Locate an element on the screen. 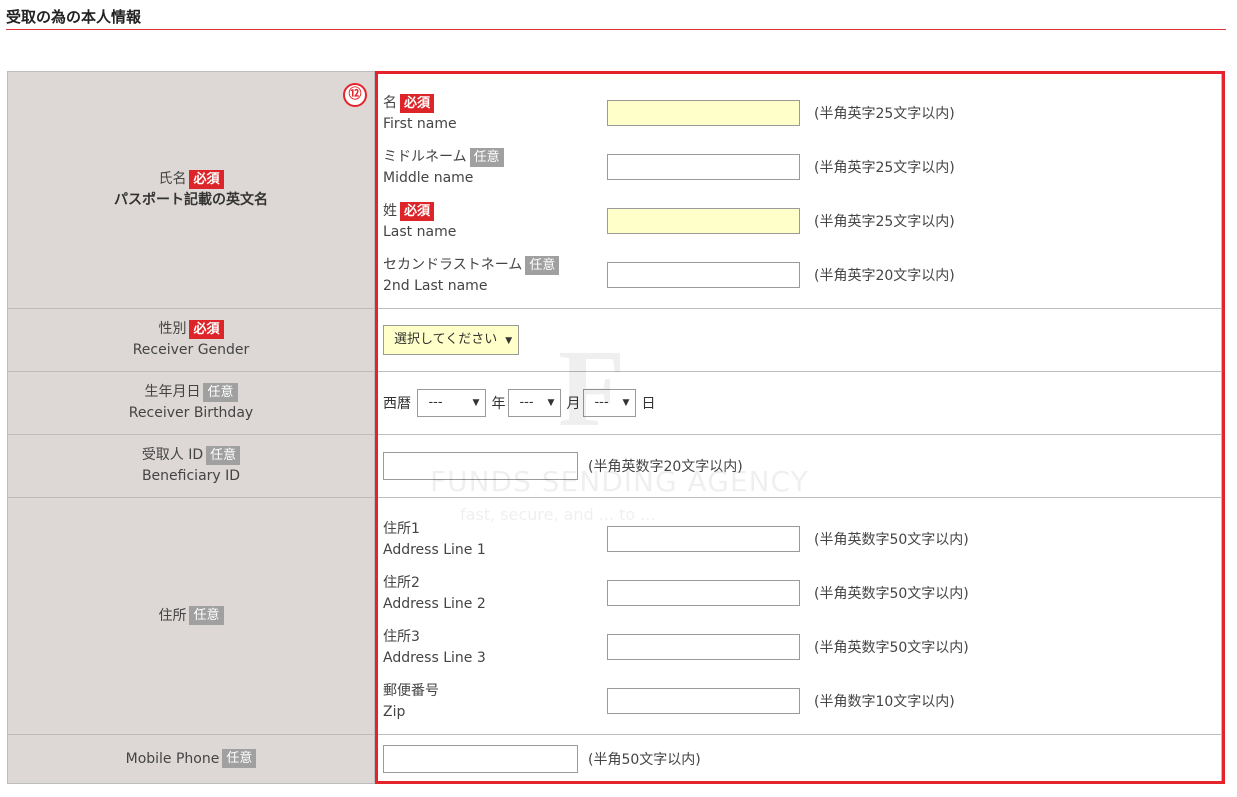  mobile-label-cell: Mobile Phone 任意 is located at coordinates (191, 759).